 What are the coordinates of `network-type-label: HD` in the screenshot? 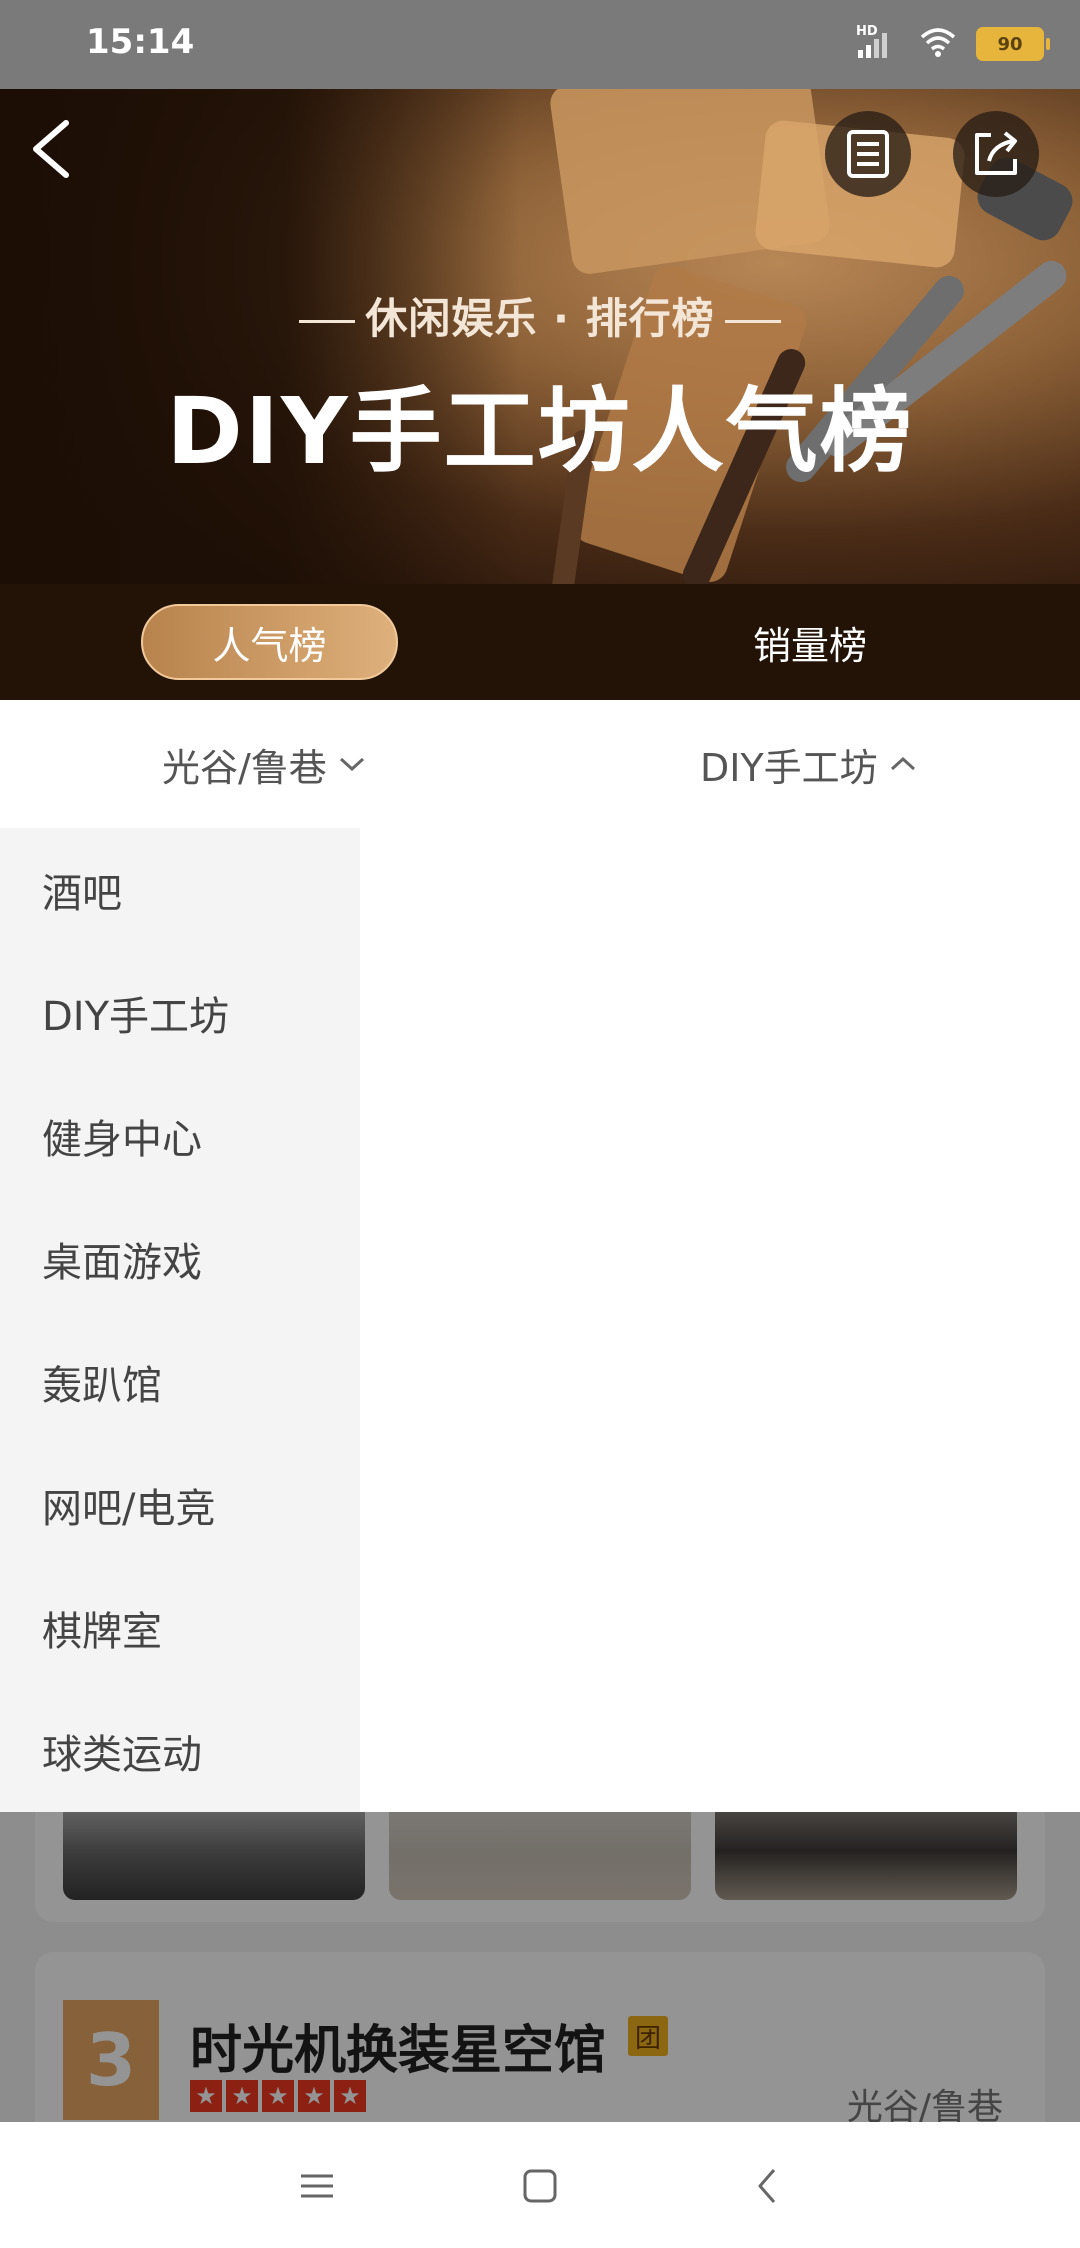 It's located at (867, 31).